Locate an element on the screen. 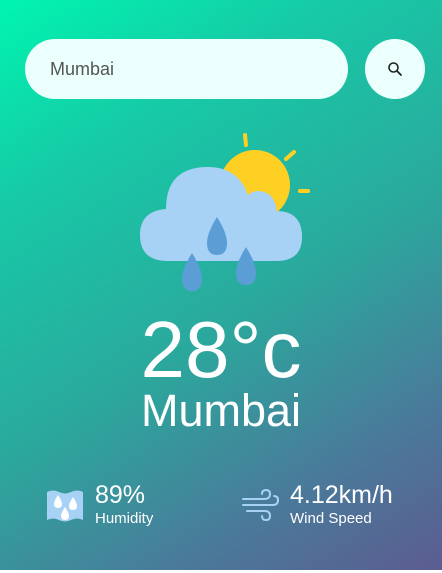 This screenshot has width=442, height=573. search-field is located at coordinates (186, 69).